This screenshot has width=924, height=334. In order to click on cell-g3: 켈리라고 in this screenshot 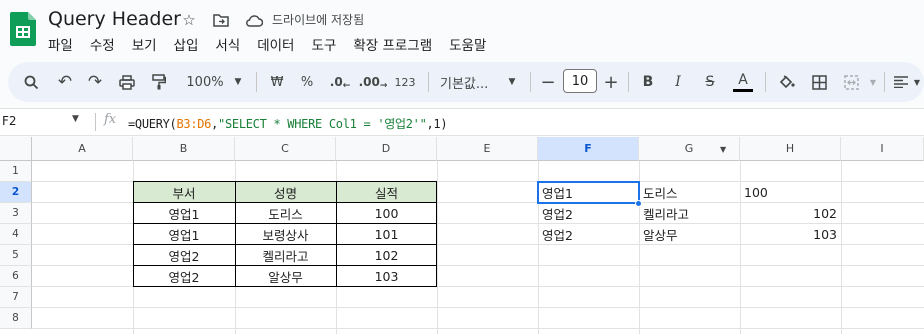, I will do `click(689, 213)`.